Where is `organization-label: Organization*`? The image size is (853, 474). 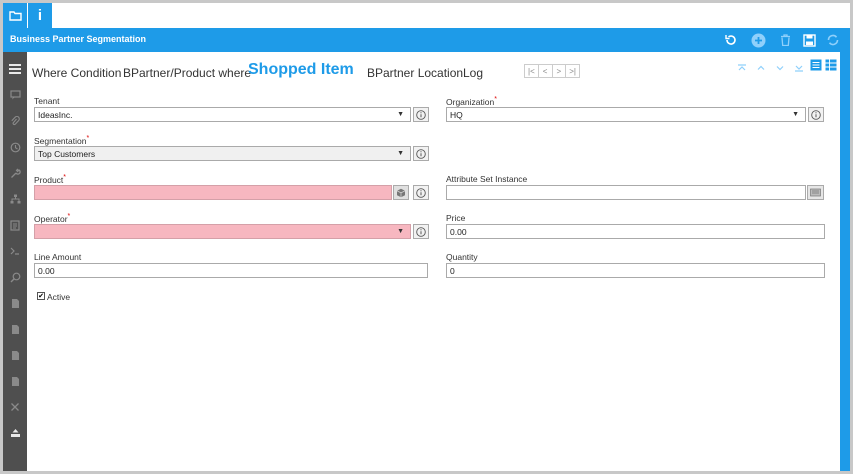
organization-label: Organization* is located at coordinates (471, 101).